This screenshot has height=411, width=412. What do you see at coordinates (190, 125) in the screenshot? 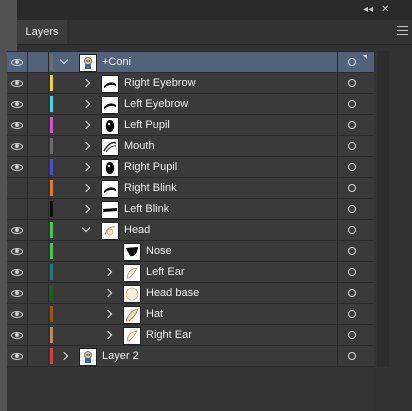
I see `layer-row: Left Pupil` at bounding box center [190, 125].